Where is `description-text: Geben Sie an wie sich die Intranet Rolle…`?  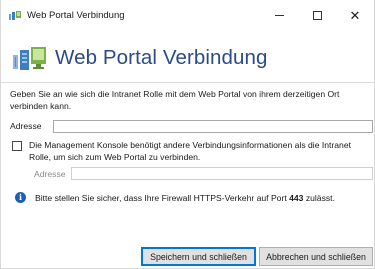 description-text: Geben Sie an wie sich die Intranet Rolle… is located at coordinates (175, 100).